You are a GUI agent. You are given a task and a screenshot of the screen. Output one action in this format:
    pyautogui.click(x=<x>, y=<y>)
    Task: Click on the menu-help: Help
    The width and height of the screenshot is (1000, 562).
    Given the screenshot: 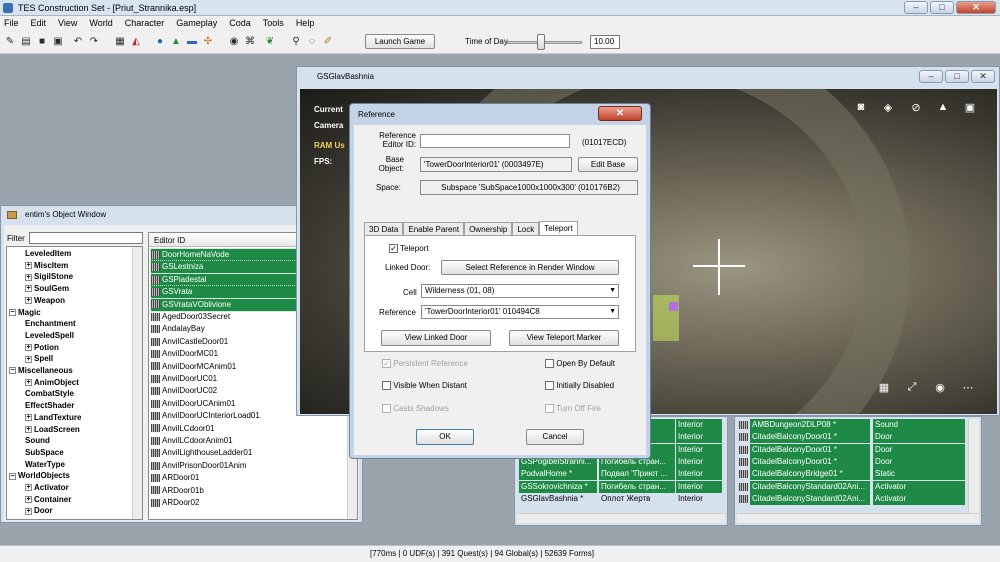 What is the action you would take?
    pyautogui.click(x=305, y=23)
    